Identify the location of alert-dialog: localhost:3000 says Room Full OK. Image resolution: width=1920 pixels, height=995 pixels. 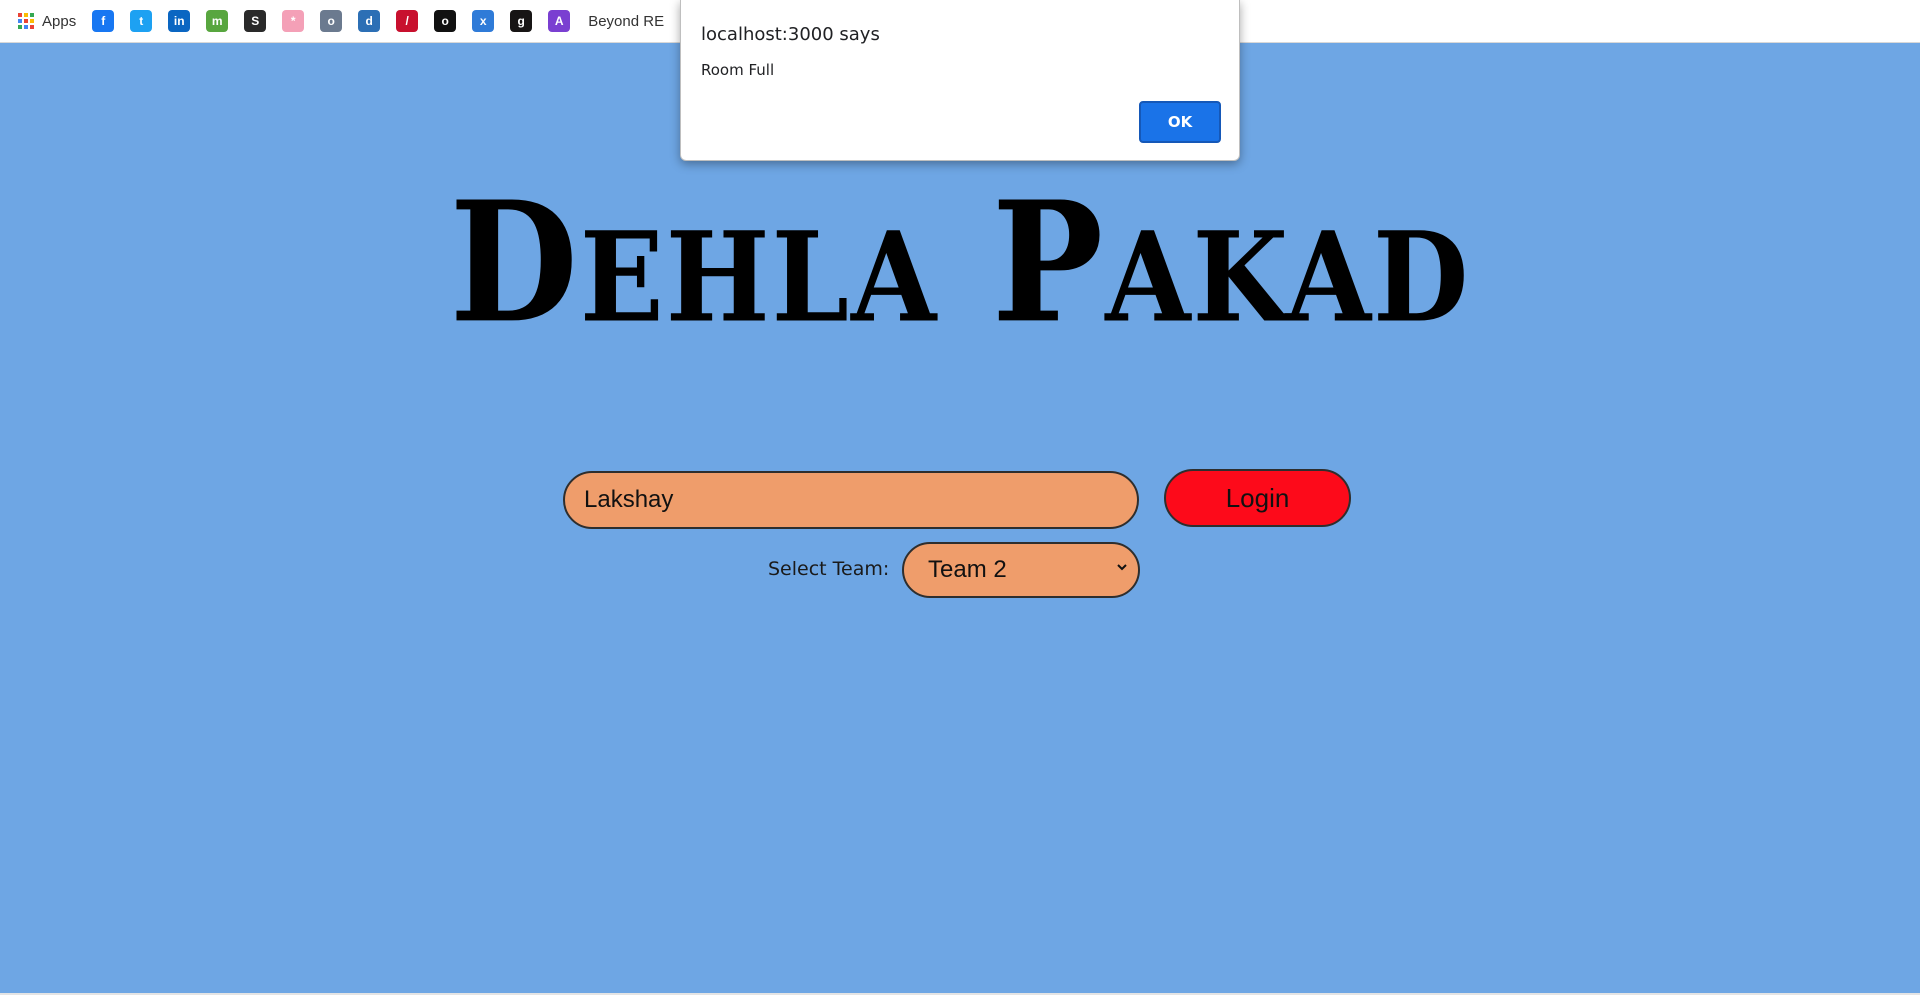
(960, 80).